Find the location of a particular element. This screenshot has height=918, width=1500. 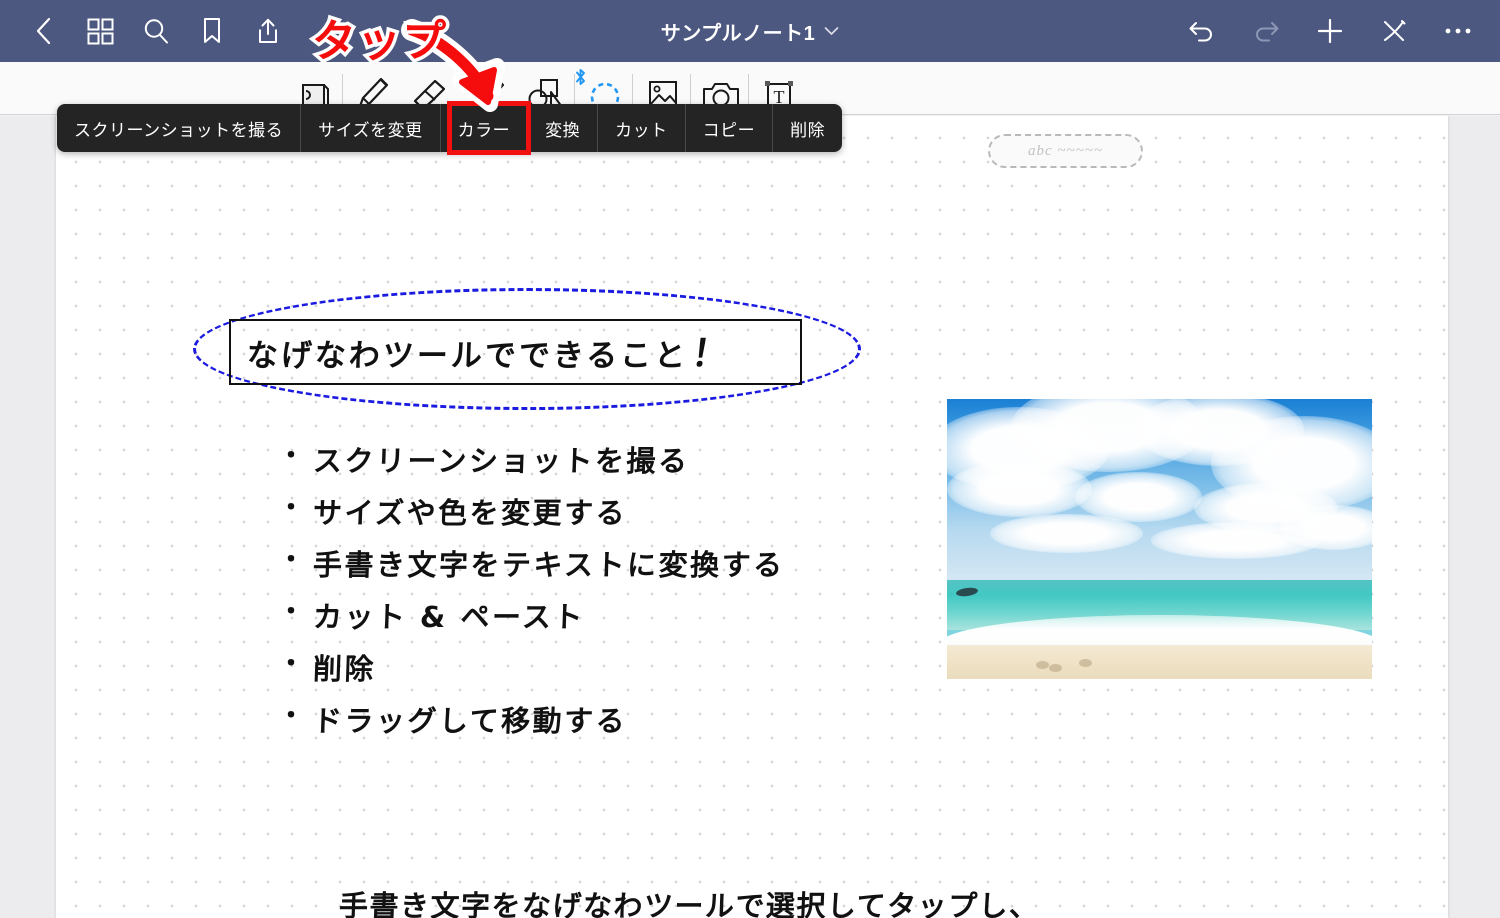

navbar-left-group is located at coordinates (148, 31).